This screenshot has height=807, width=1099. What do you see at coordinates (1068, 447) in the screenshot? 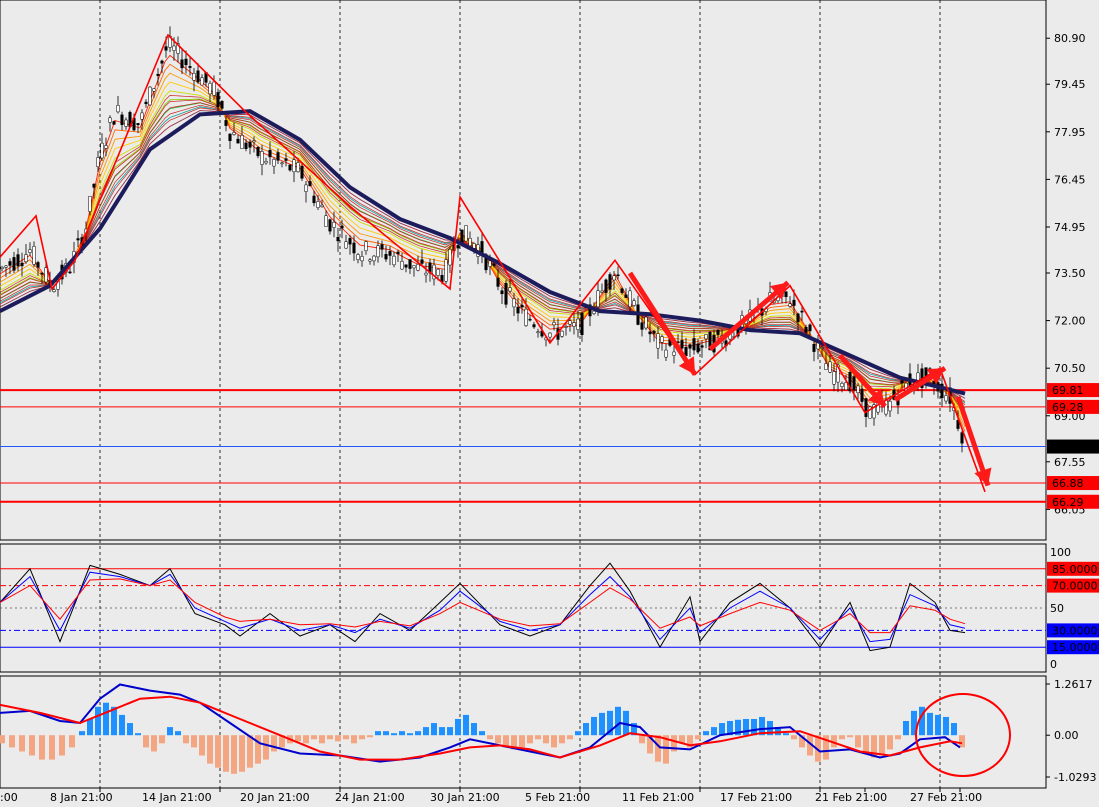
I see `price-level-label: 68.03` at bounding box center [1068, 447].